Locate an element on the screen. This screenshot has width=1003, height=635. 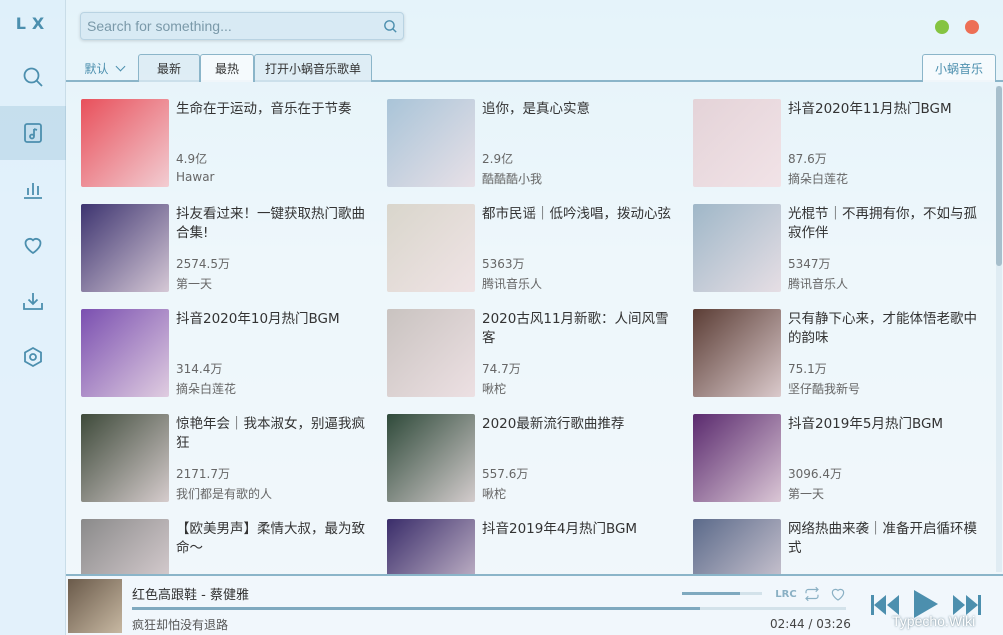
playlist-title: 2020最新流行歌曲推荐 is located at coordinates (580, 424).